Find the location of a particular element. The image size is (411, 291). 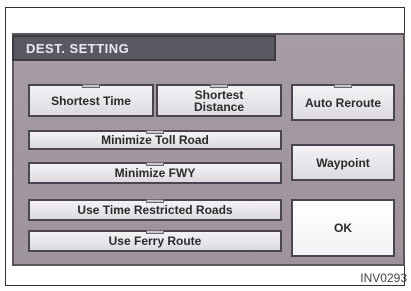

title-bar: DEST. SETTING is located at coordinates (144, 48).